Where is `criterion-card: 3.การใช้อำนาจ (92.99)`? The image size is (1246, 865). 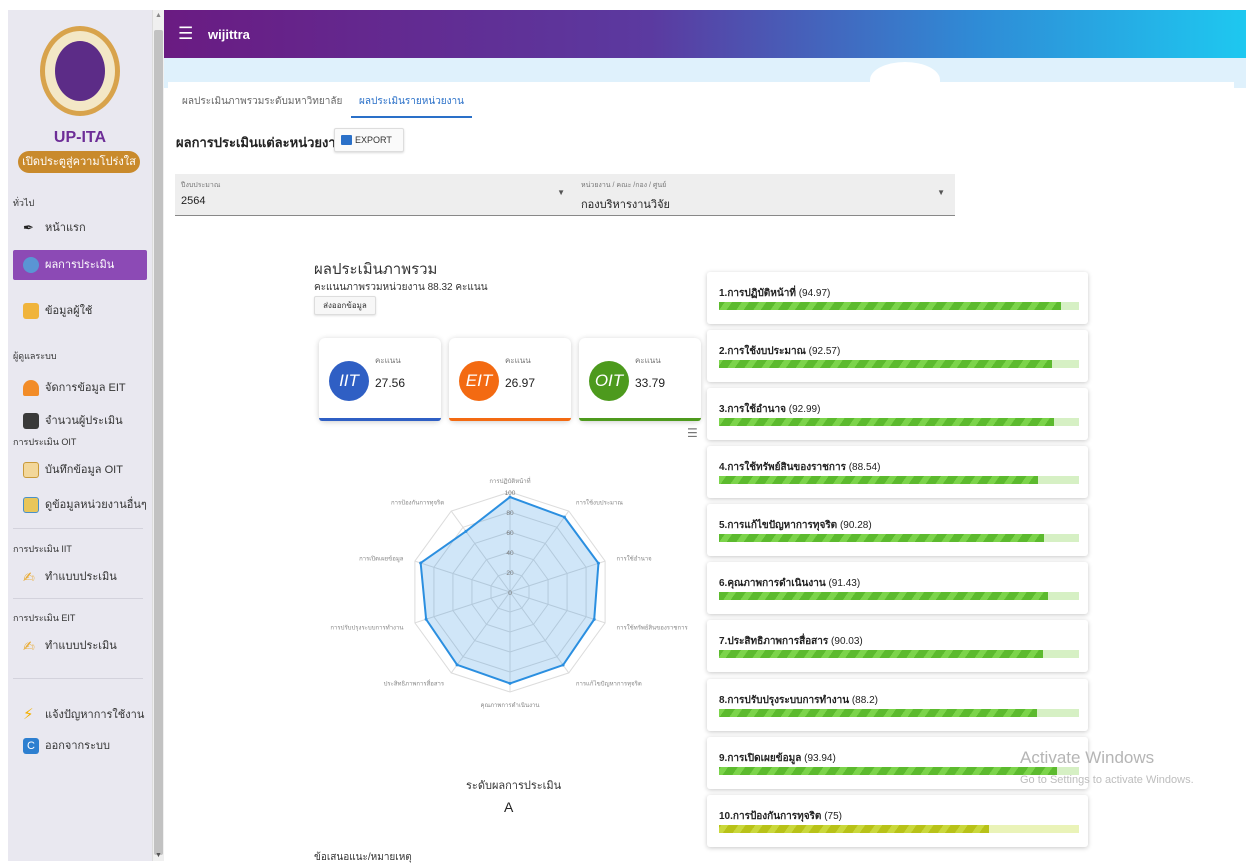
criterion-card: 3.การใช้อำนาจ (92.99) is located at coordinates (897, 414).